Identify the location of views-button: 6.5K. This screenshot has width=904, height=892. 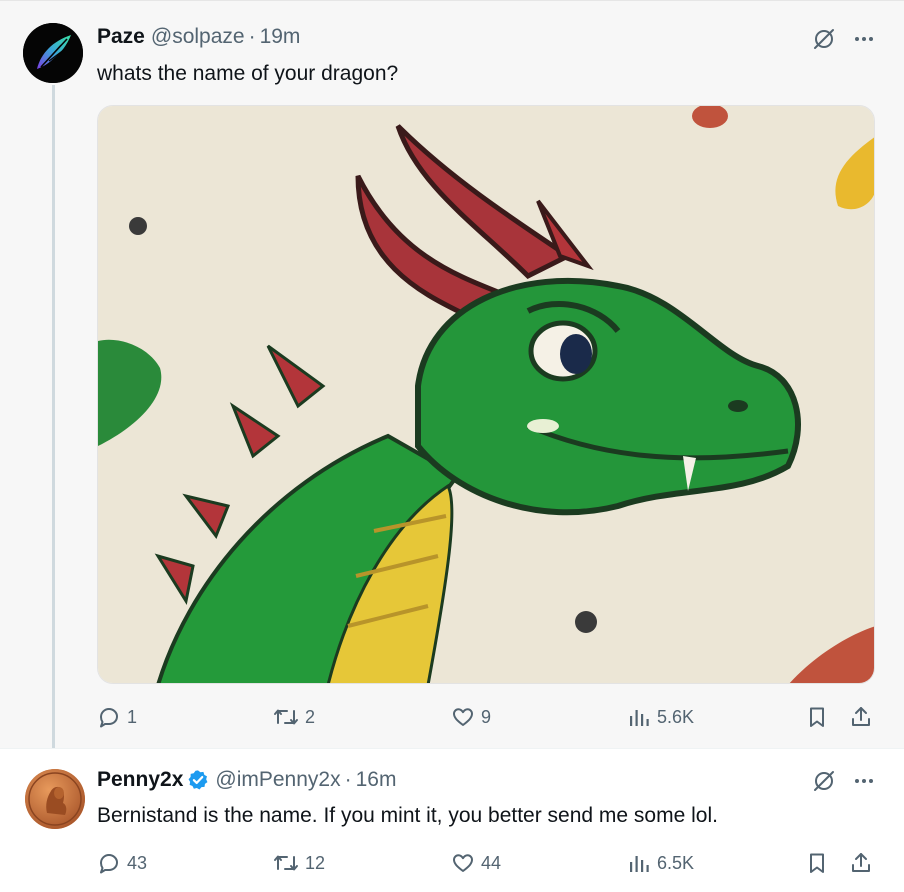
(660, 863).